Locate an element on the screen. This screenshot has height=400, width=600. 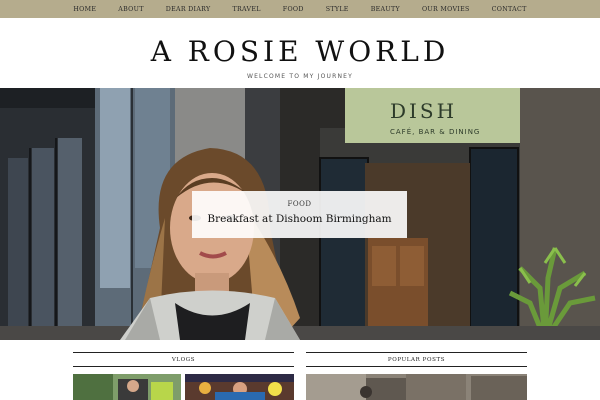
vlogs-heading: VLOGS is located at coordinates (183, 359).